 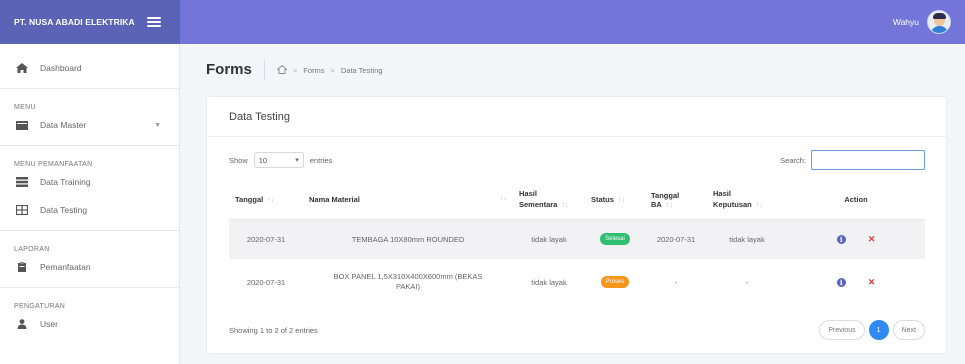 What do you see at coordinates (25, 107) in the screenshot?
I see `section-heading-menu: MENU` at bounding box center [25, 107].